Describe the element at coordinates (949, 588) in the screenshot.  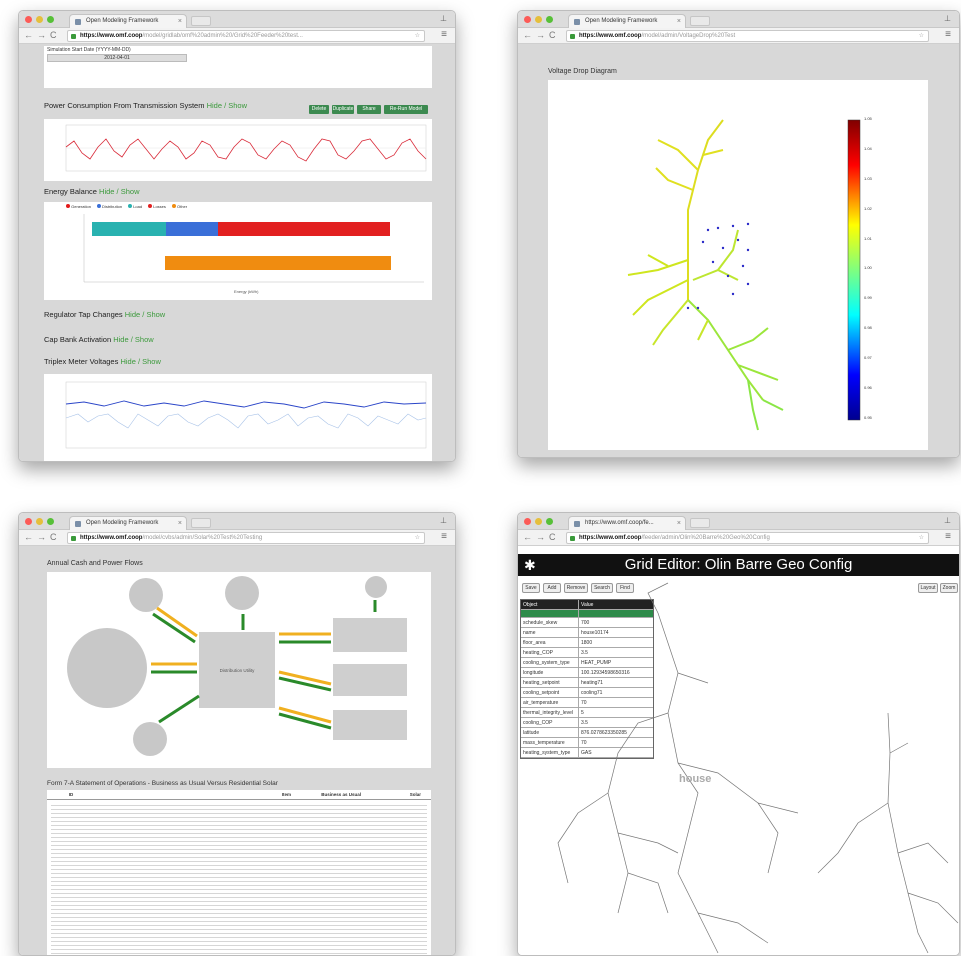
I see `zoom-button: Zoom` at that location.